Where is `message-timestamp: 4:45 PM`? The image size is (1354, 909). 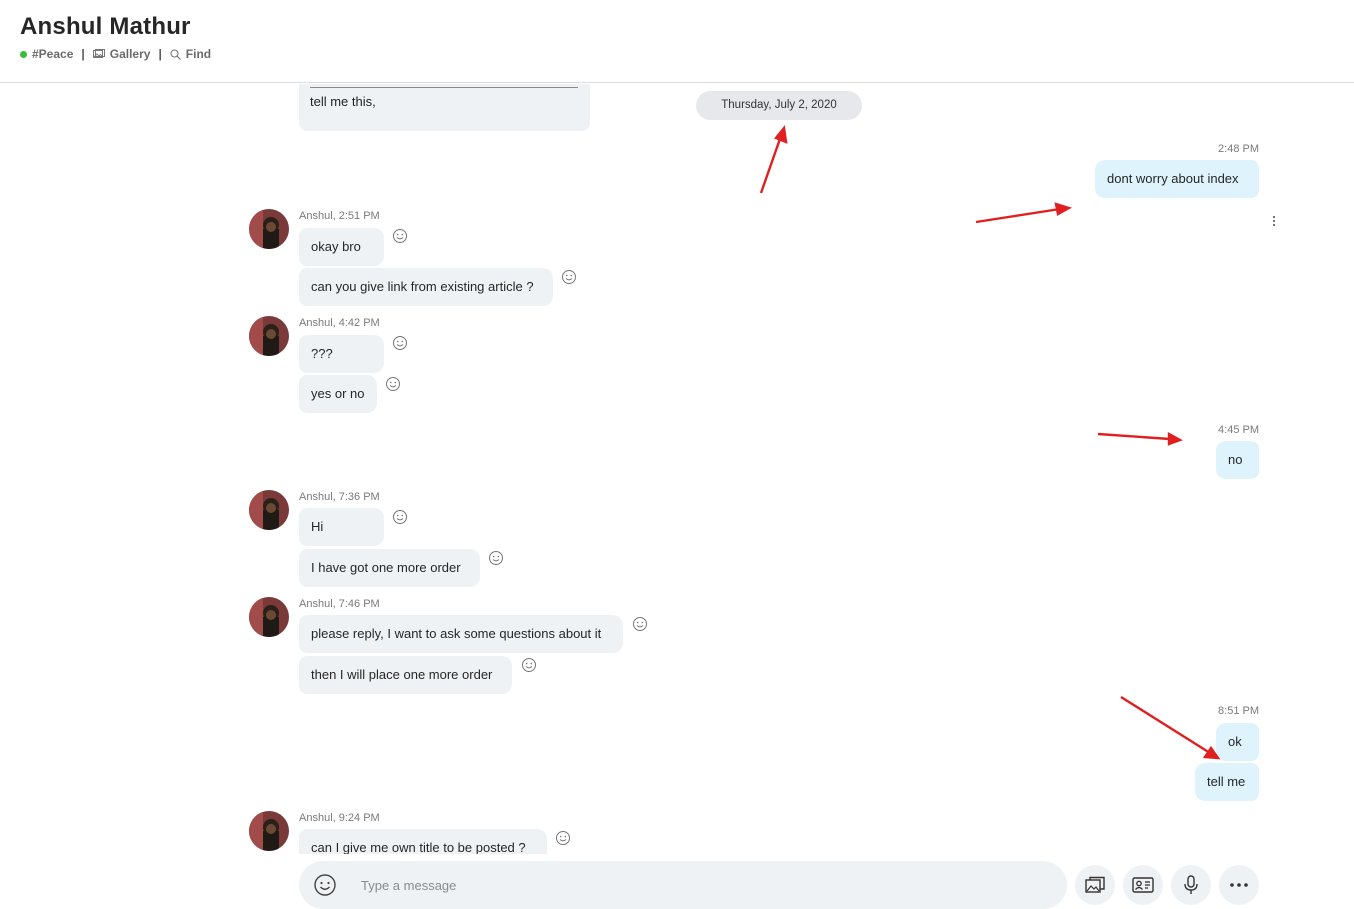 message-timestamp: 4:45 PM is located at coordinates (1238, 430).